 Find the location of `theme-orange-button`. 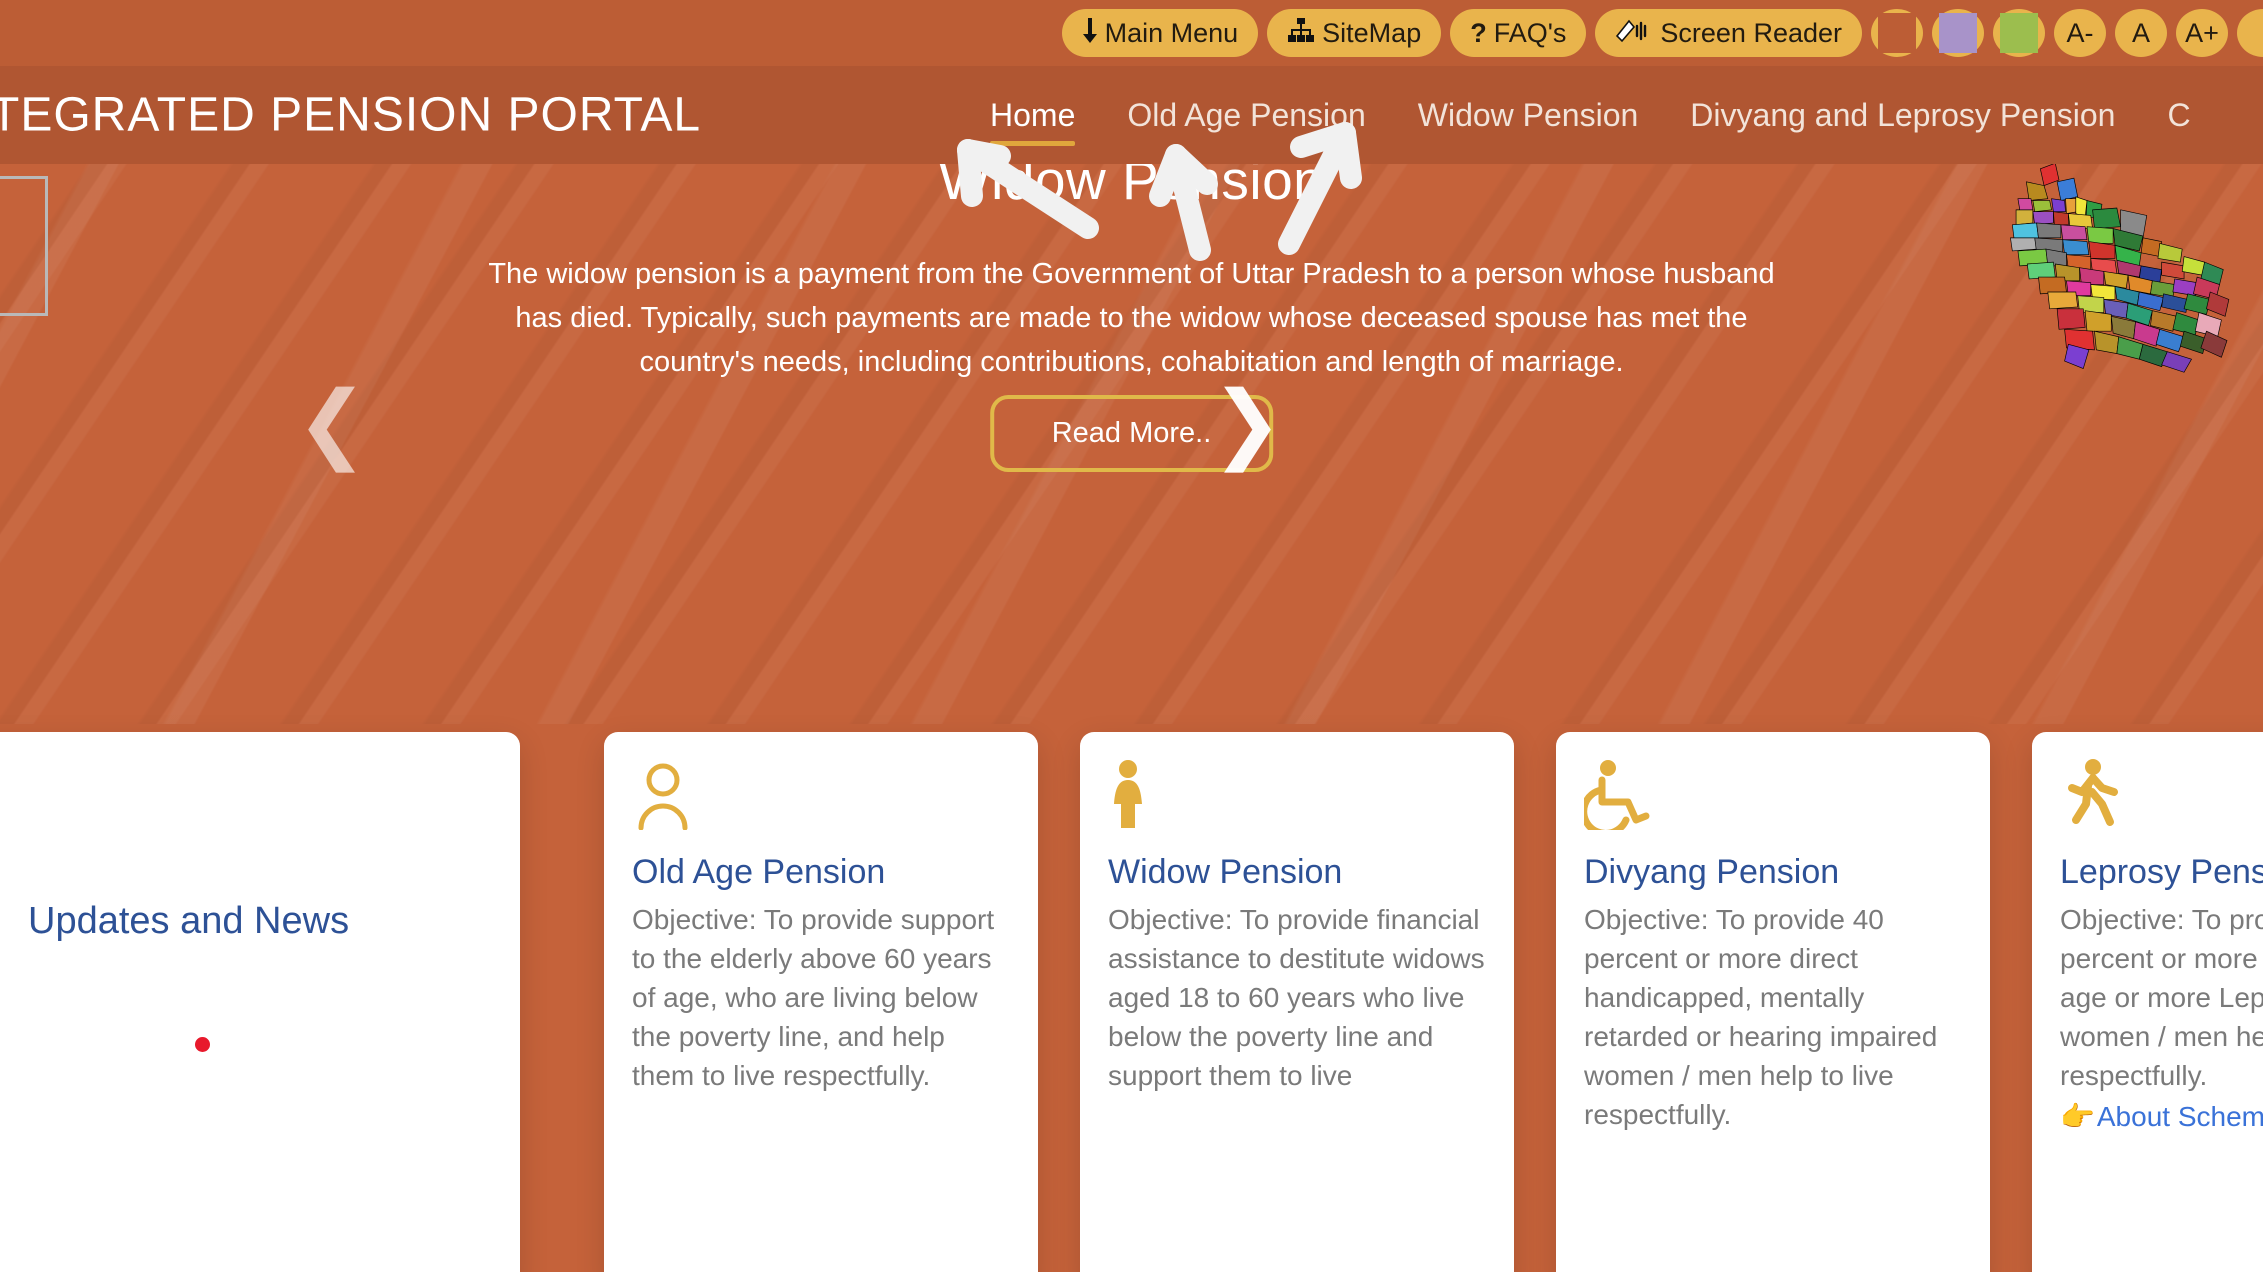

theme-orange-button is located at coordinates (1897, 33).